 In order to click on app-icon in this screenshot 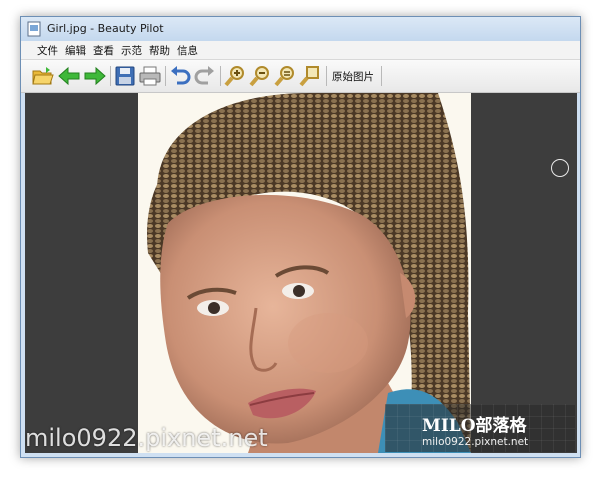, I will do `click(34, 29)`.